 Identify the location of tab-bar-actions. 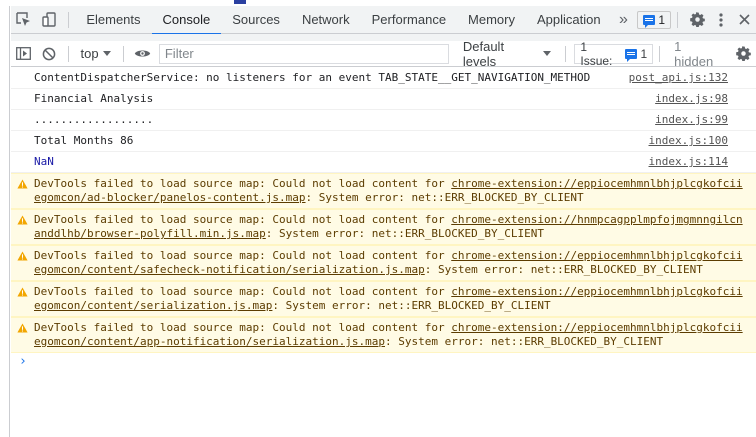
(713, 20).